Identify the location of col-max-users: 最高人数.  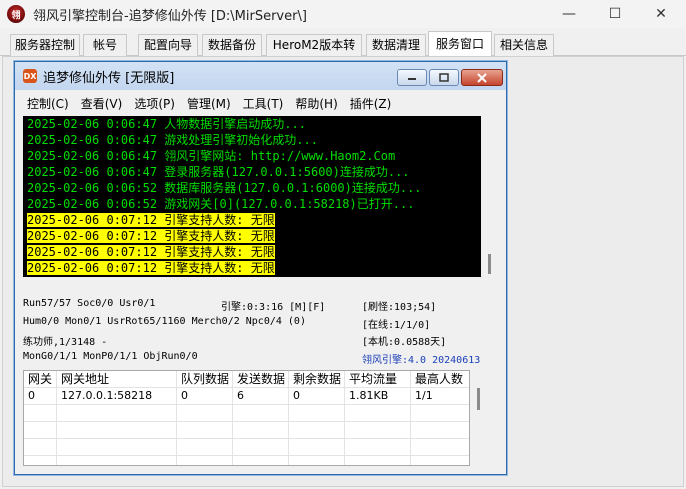
(440, 379).